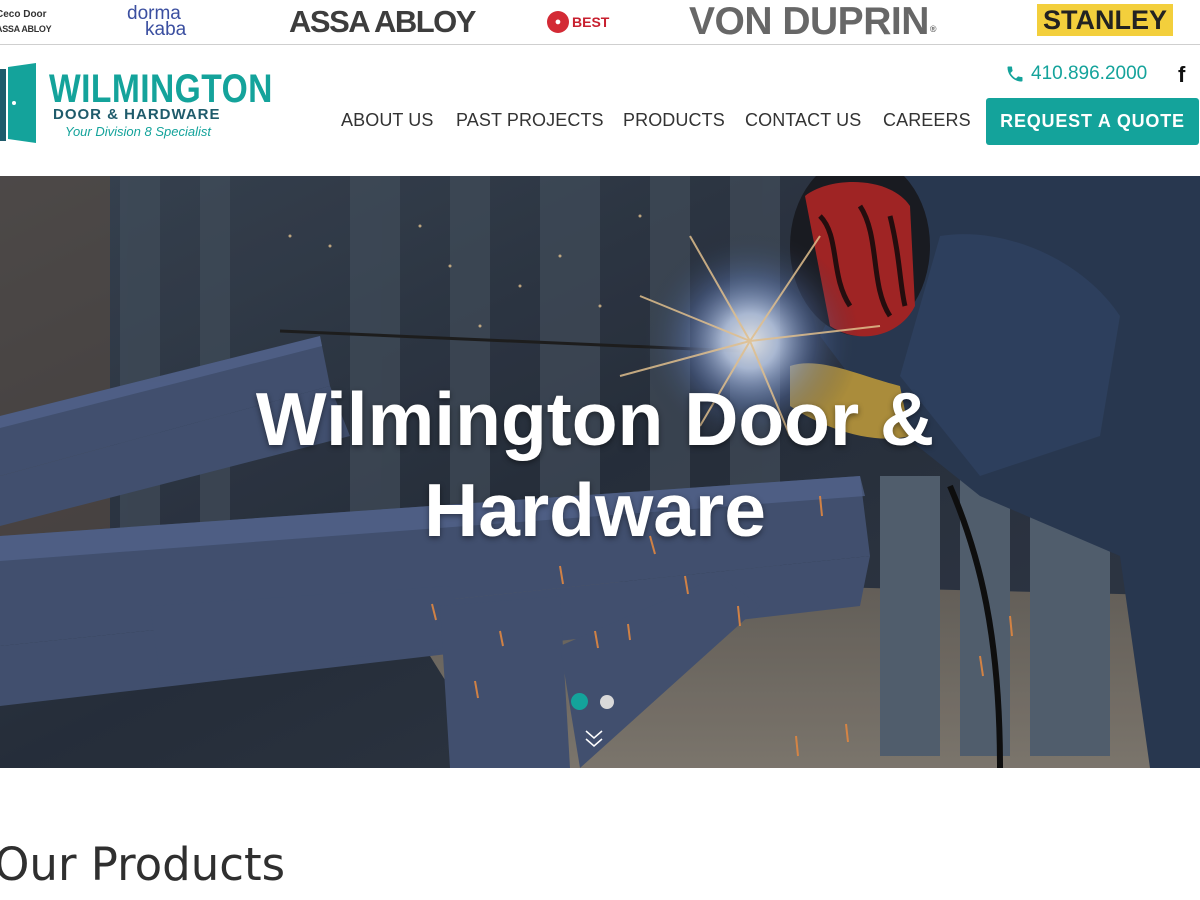 The image size is (1200, 900). What do you see at coordinates (26, 29) in the screenshot?
I see `ceco-assa-text: ASSA ABLOY` at bounding box center [26, 29].